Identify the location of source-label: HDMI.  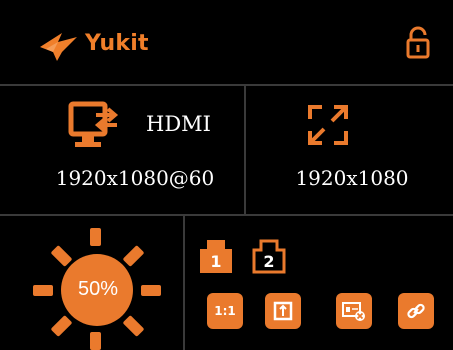
(178, 124).